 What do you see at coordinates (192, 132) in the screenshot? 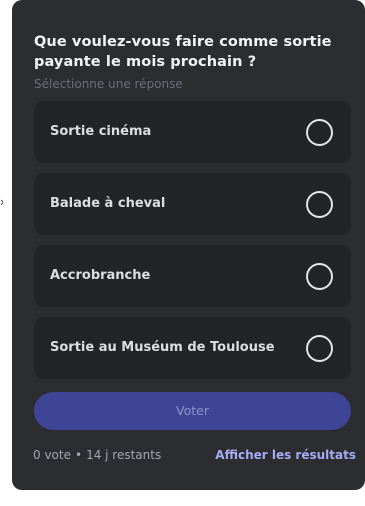
I see `answer-option-cinema: Sortie cinéma` at bounding box center [192, 132].